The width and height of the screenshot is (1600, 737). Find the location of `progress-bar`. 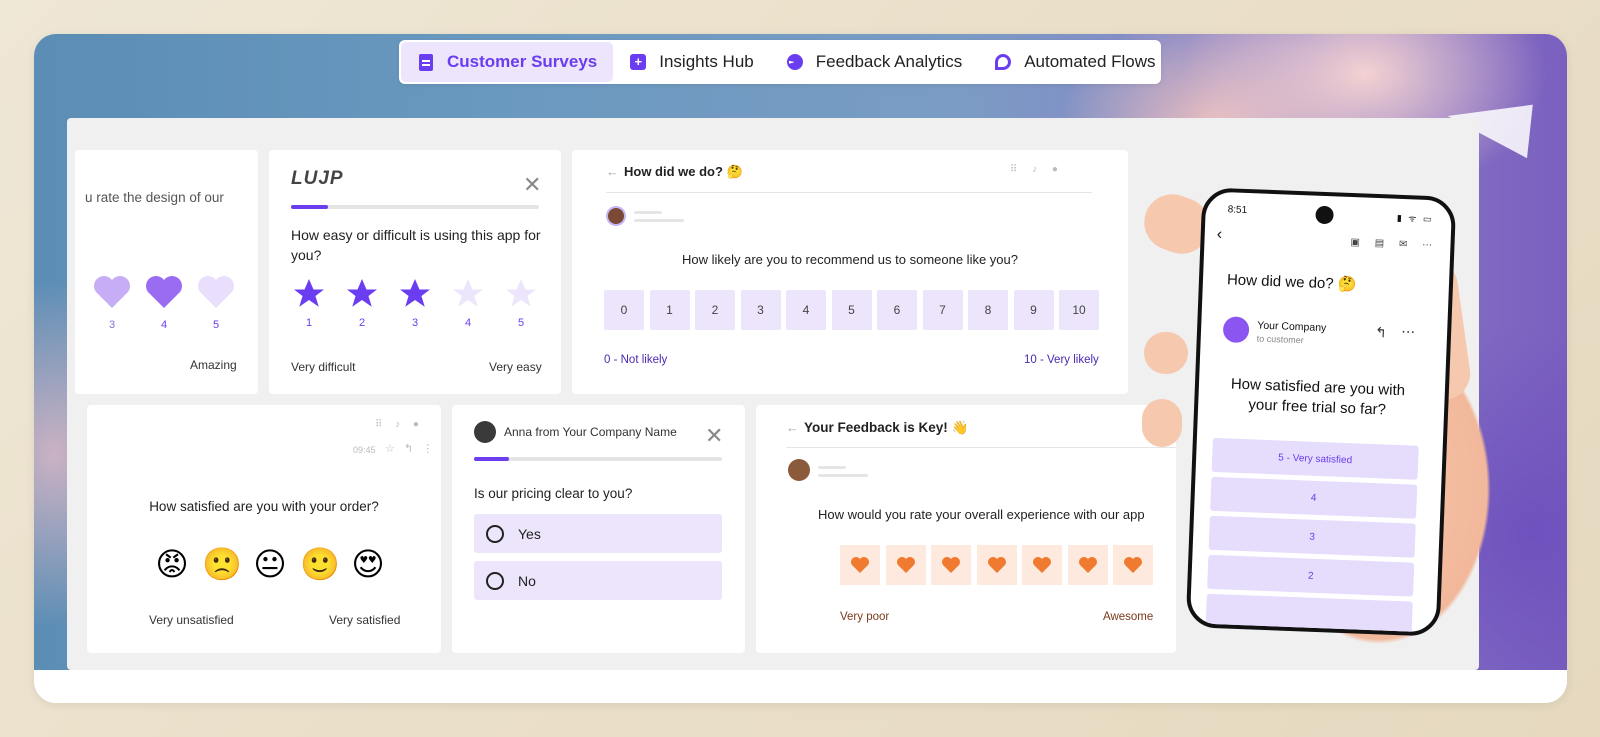

progress-bar is located at coordinates (598, 459).